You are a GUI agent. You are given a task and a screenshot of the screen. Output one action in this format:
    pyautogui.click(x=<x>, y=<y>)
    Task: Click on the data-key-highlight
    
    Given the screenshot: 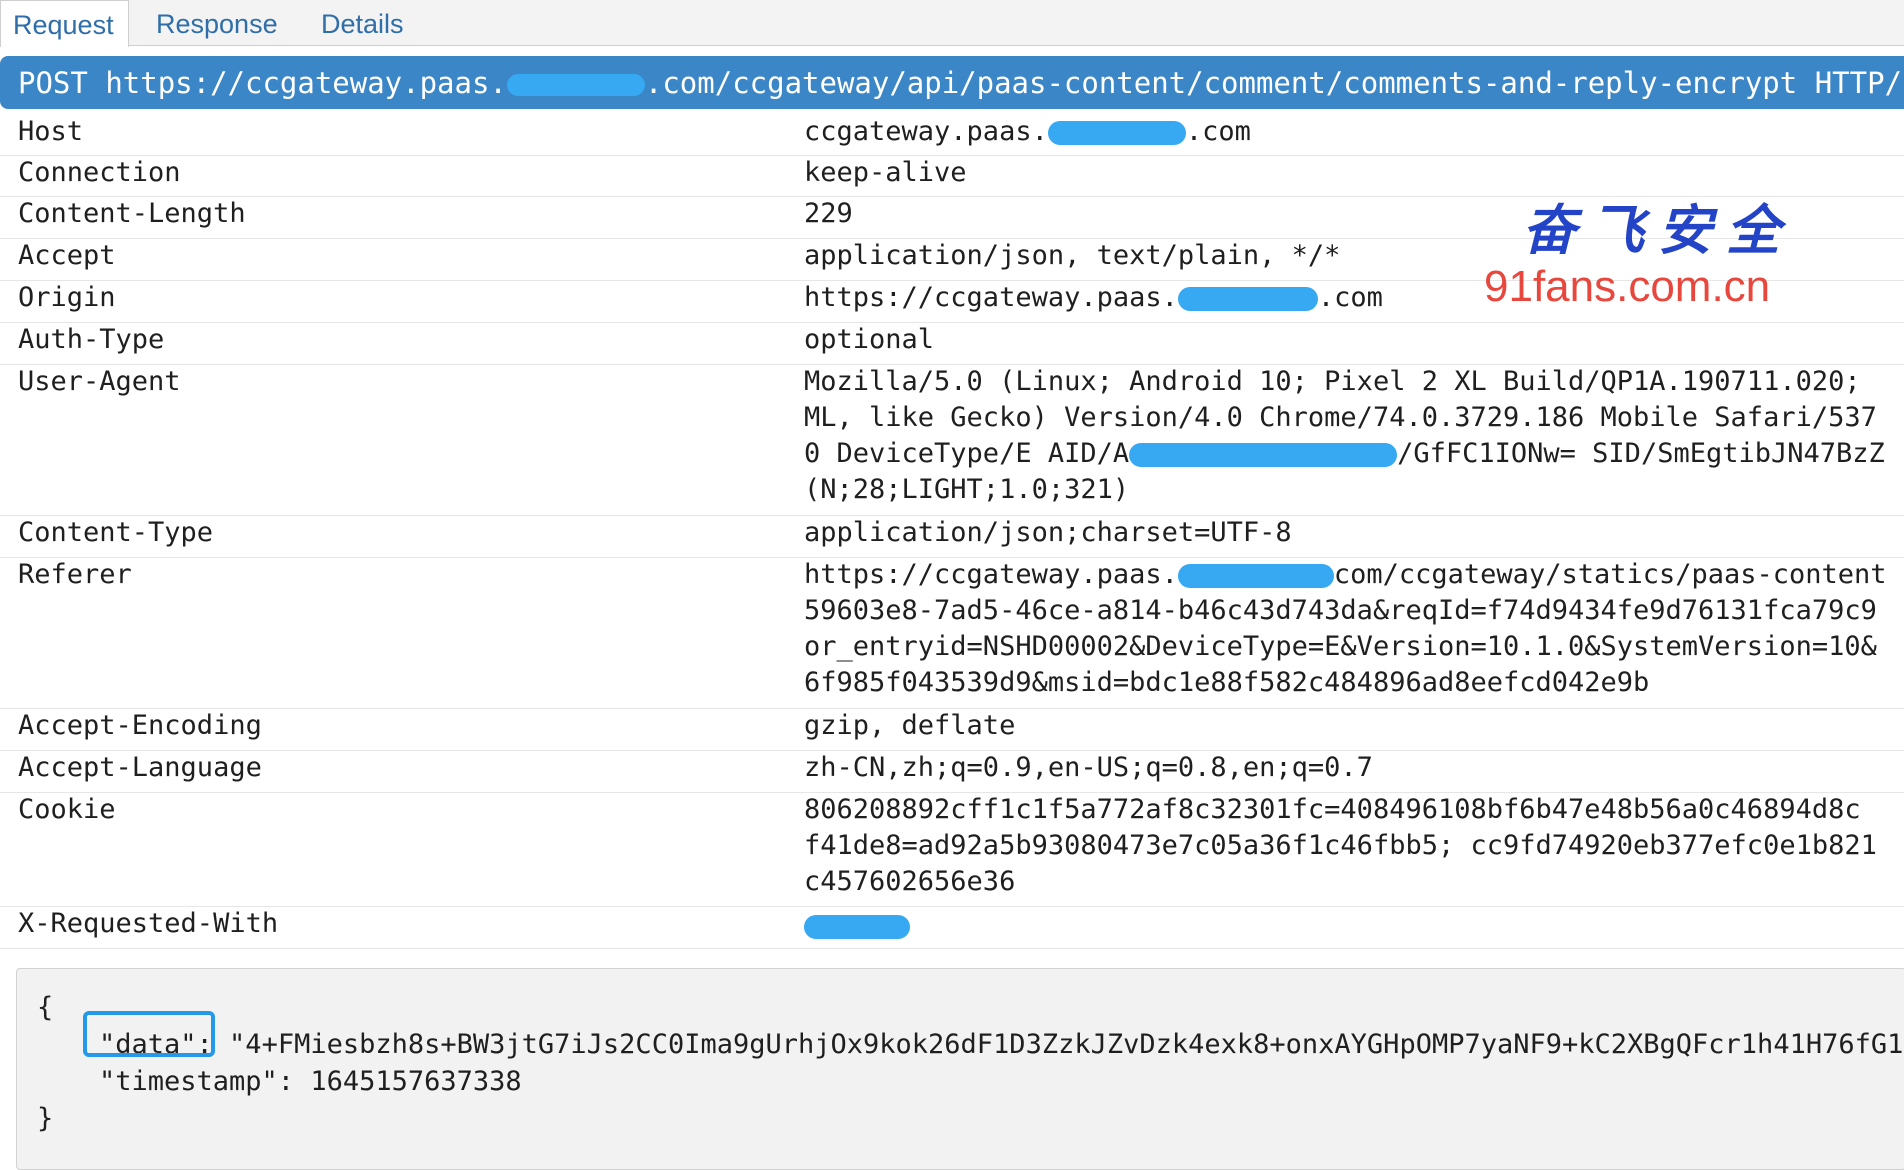 What is the action you would take?
    pyautogui.click(x=149, y=1034)
    